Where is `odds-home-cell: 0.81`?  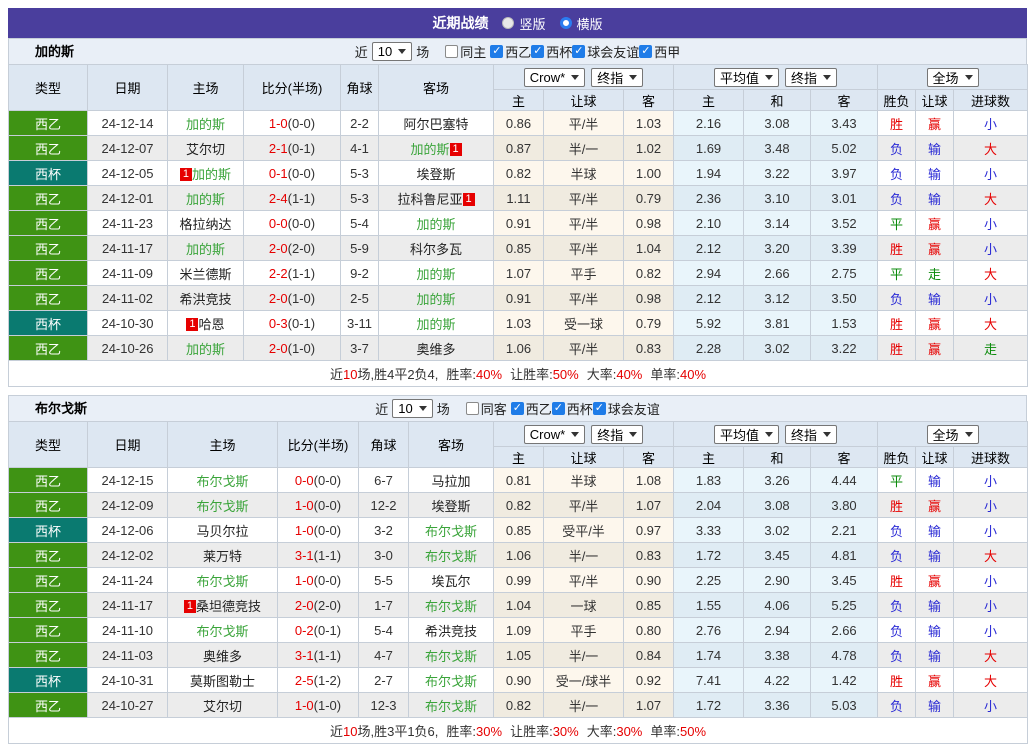
odds-home-cell: 0.81 is located at coordinates (518, 480).